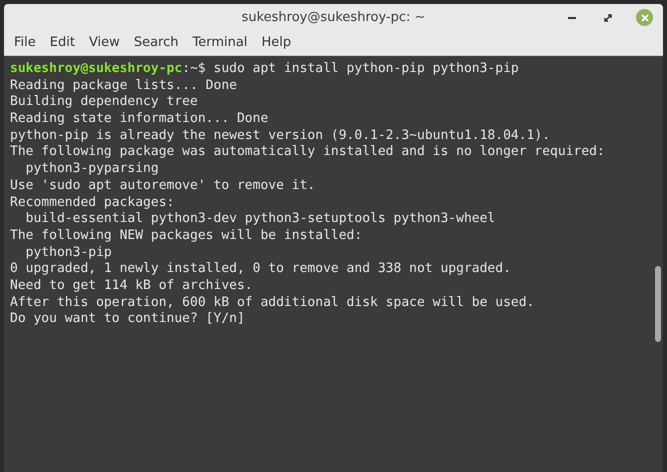 This screenshot has width=667, height=472. I want to click on menu-item: Help, so click(276, 43).